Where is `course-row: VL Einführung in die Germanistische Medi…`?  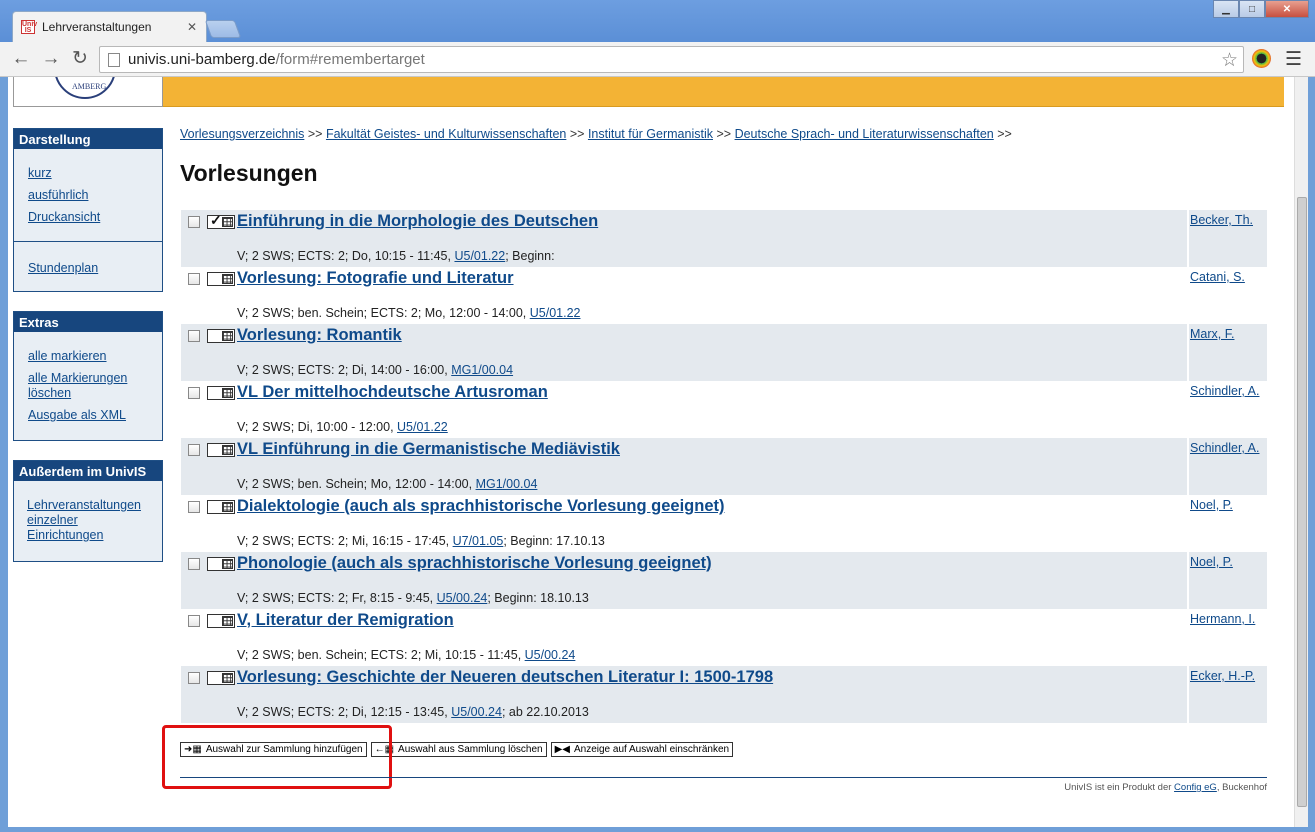
course-row: VL Einführung in die Germanistische Medi… is located at coordinates (724, 466).